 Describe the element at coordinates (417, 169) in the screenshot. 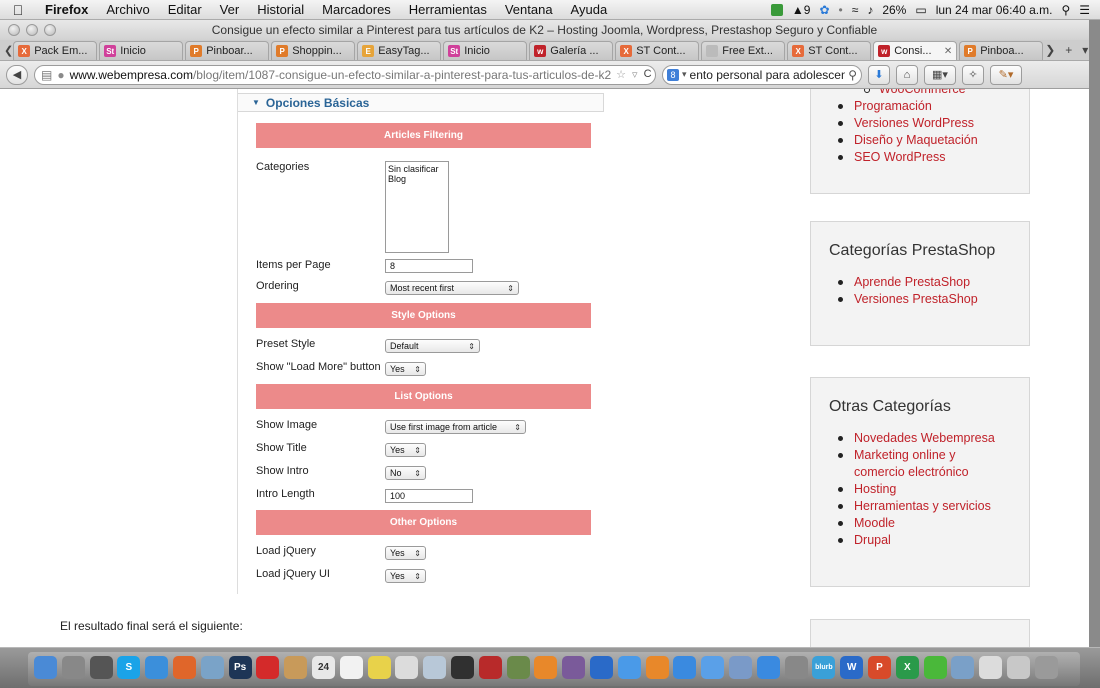

I see `category-option: Sin clasificar` at that location.